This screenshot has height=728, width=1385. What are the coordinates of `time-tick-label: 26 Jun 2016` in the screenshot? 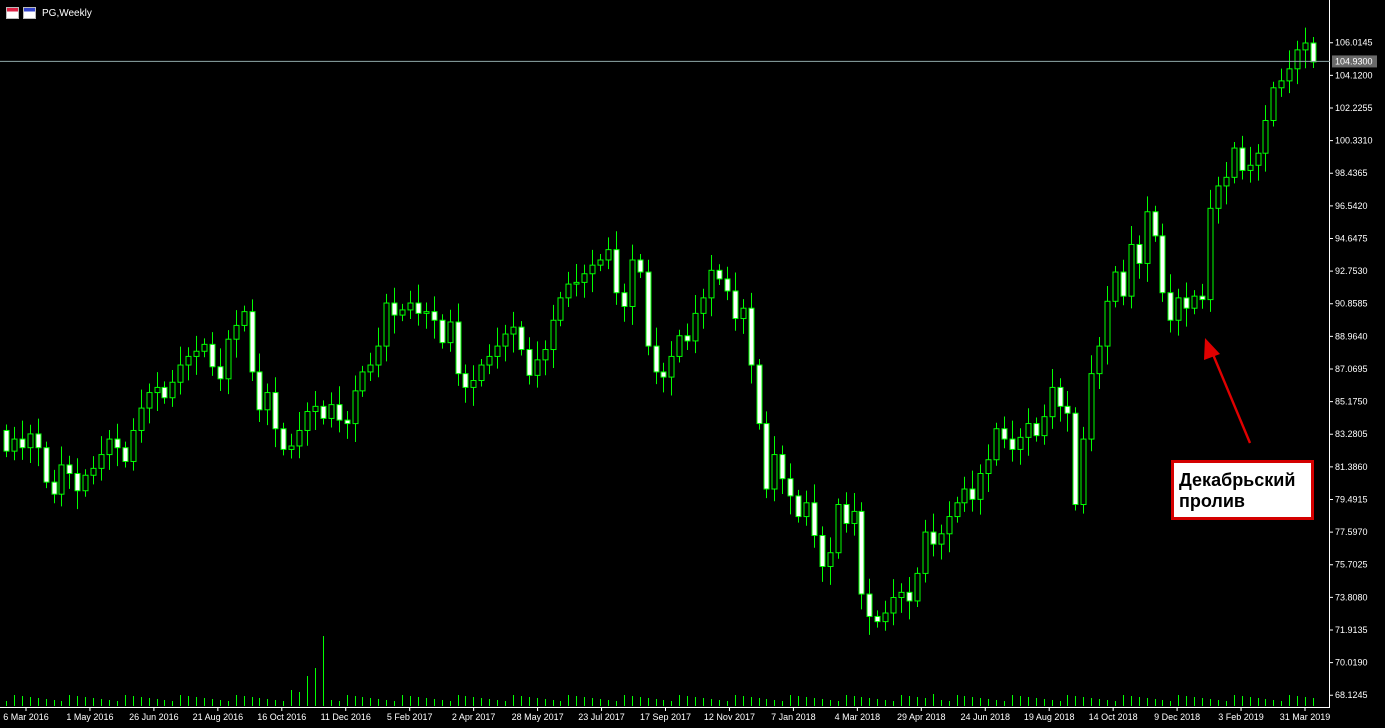 It's located at (154, 717).